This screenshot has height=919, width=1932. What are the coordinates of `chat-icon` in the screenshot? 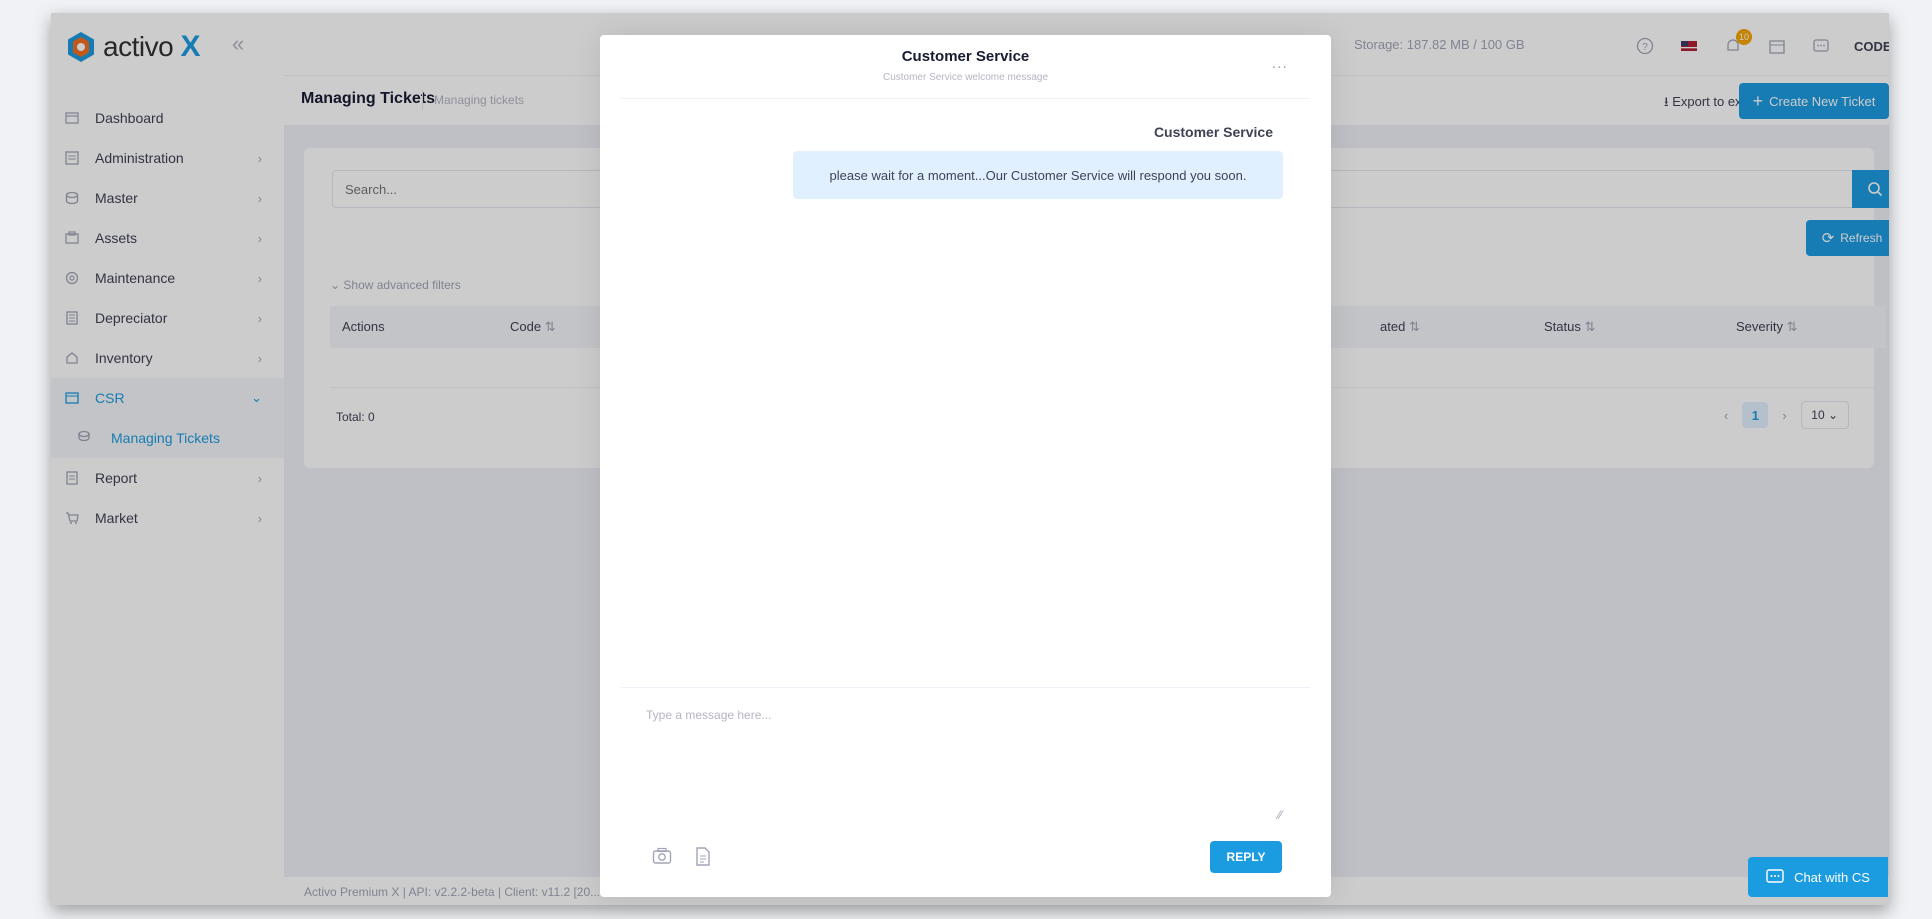 It's located at (1775, 876).